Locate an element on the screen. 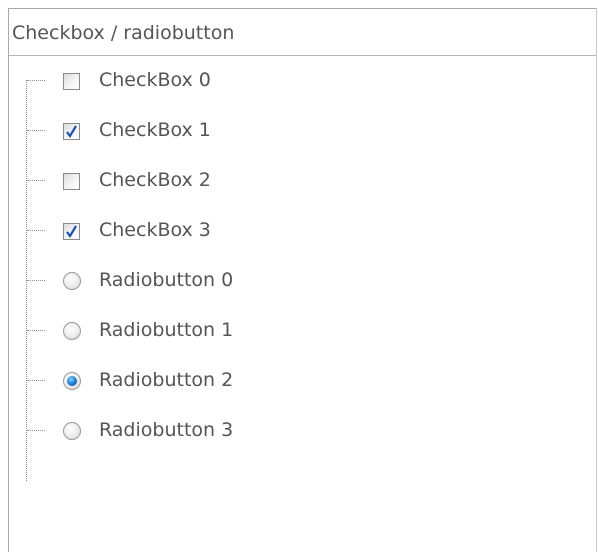 This screenshot has height=552, width=598. tree-item-radio-0: Radiobutton 0 is located at coordinates (302, 281).